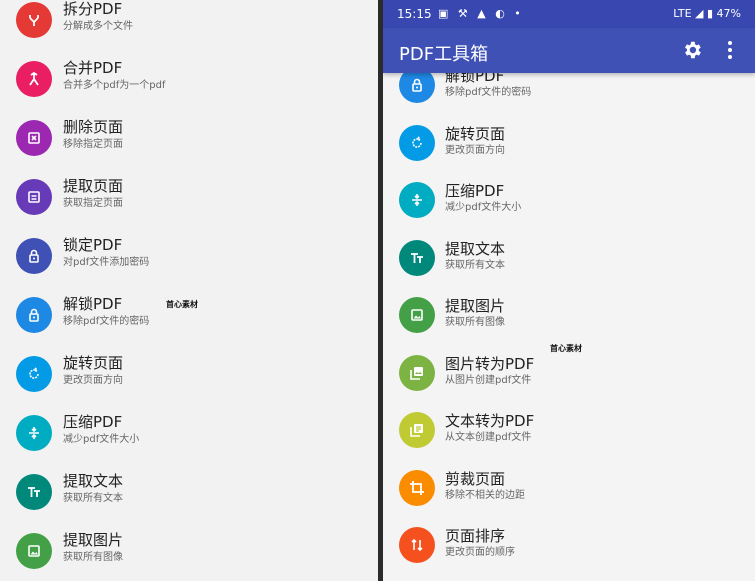 The height and width of the screenshot is (581, 755). Describe the element at coordinates (93, 245) in the screenshot. I see `tool-item-label: 锁定PDF` at that location.